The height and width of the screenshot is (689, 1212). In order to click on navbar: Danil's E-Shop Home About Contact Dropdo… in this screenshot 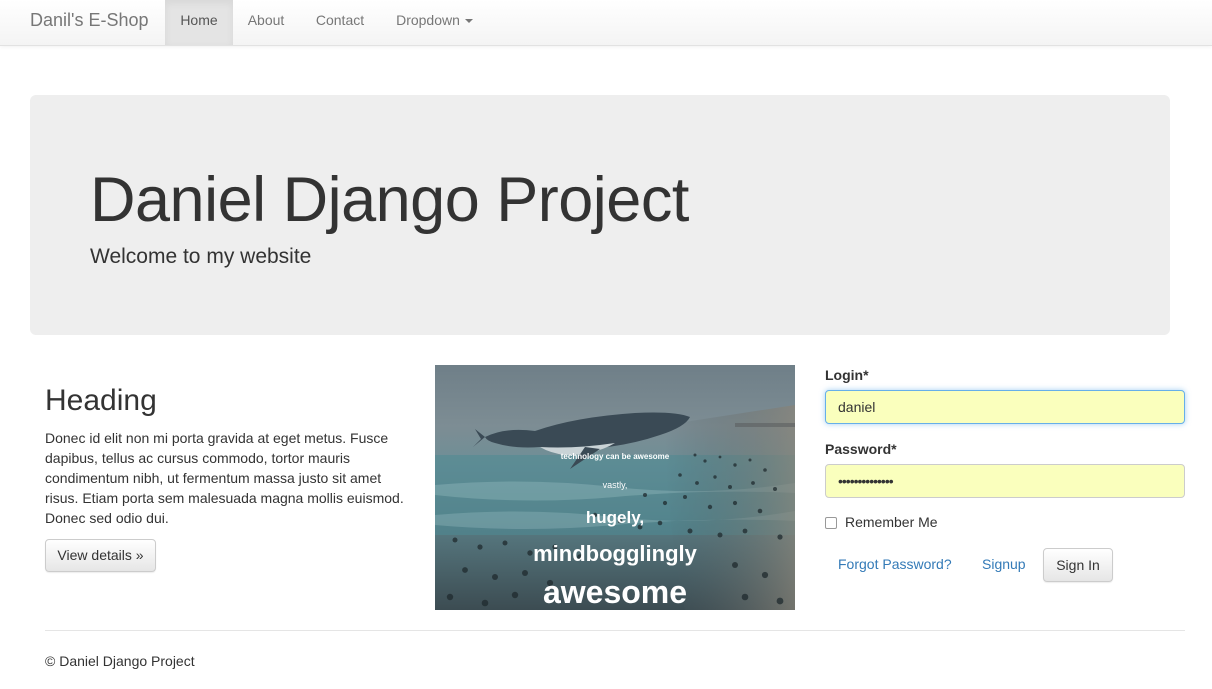, I will do `click(606, 23)`.